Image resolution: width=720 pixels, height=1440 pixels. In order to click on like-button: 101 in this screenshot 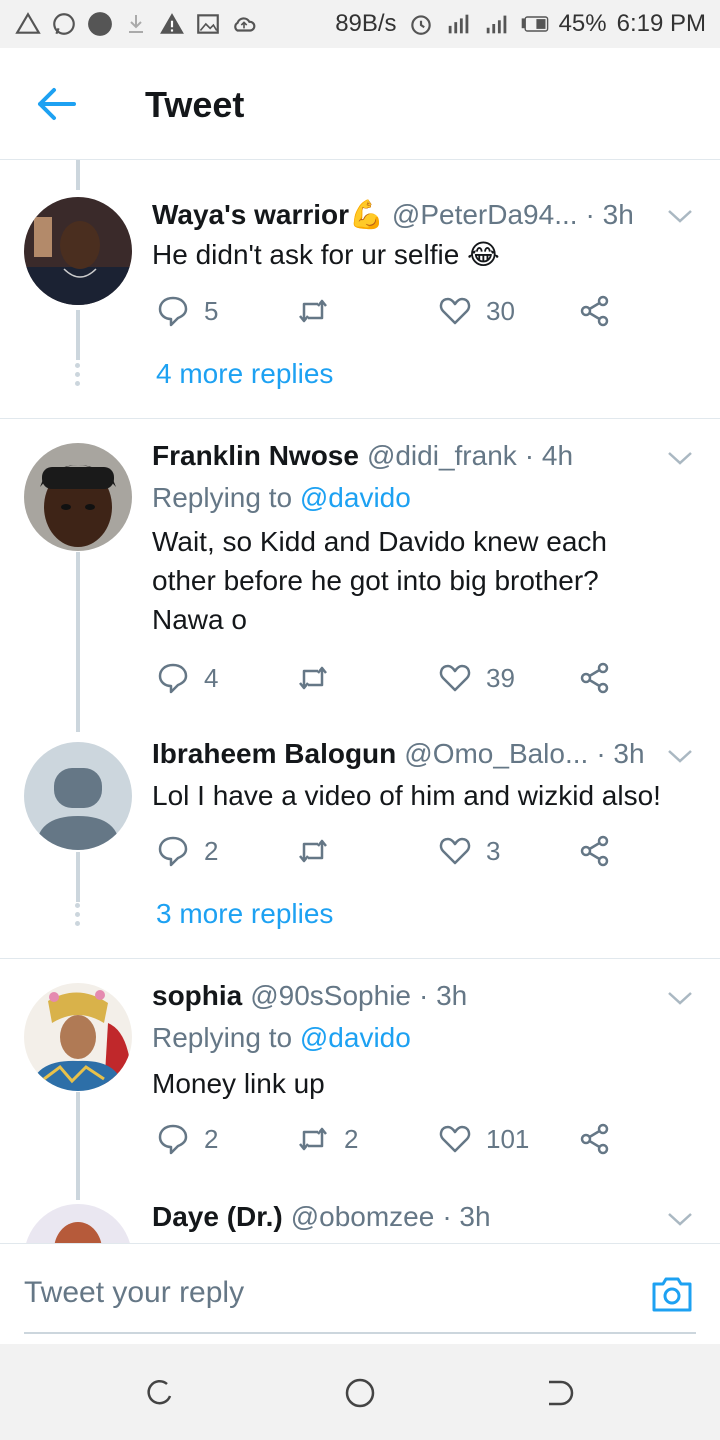, I will do `click(483, 1139)`.